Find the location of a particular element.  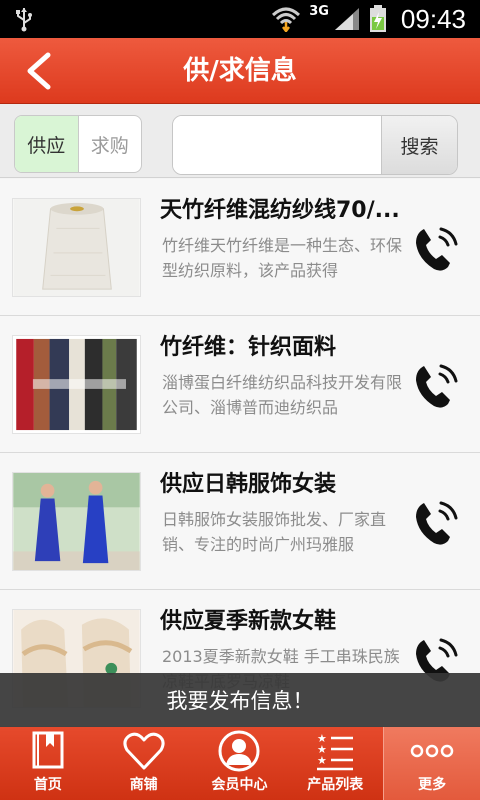

network-type: 3G is located at coordinates (319, 11).